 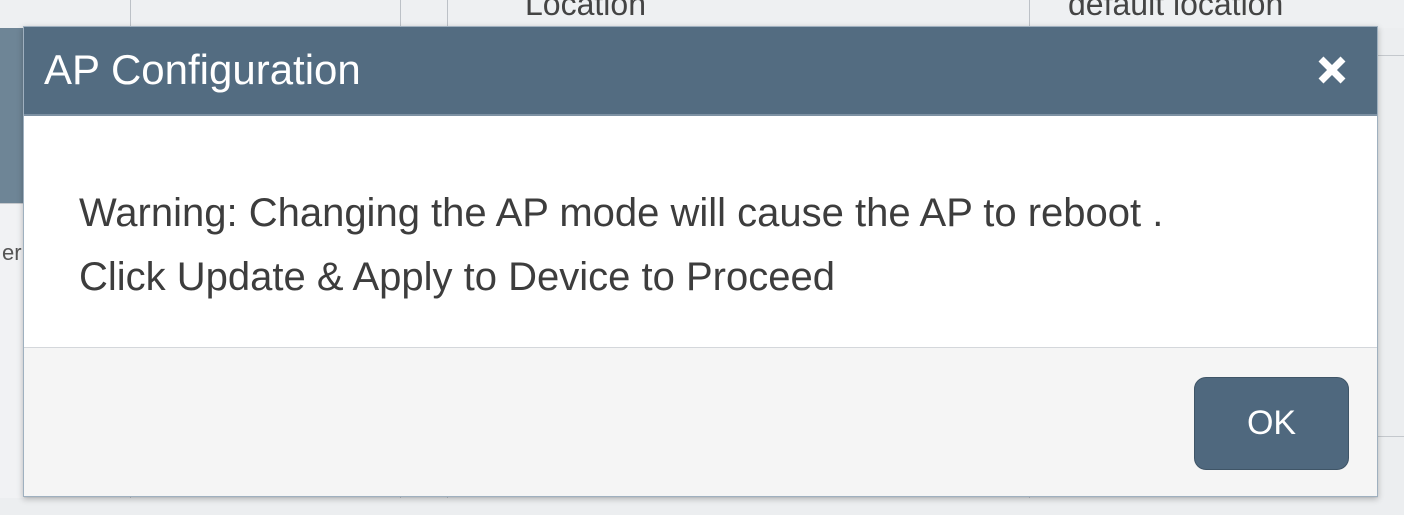 What do you see at coordinates (202, 69) in the screenshot?
I see `dialog-title: AP Configuration` at bounding box center [202, 69].